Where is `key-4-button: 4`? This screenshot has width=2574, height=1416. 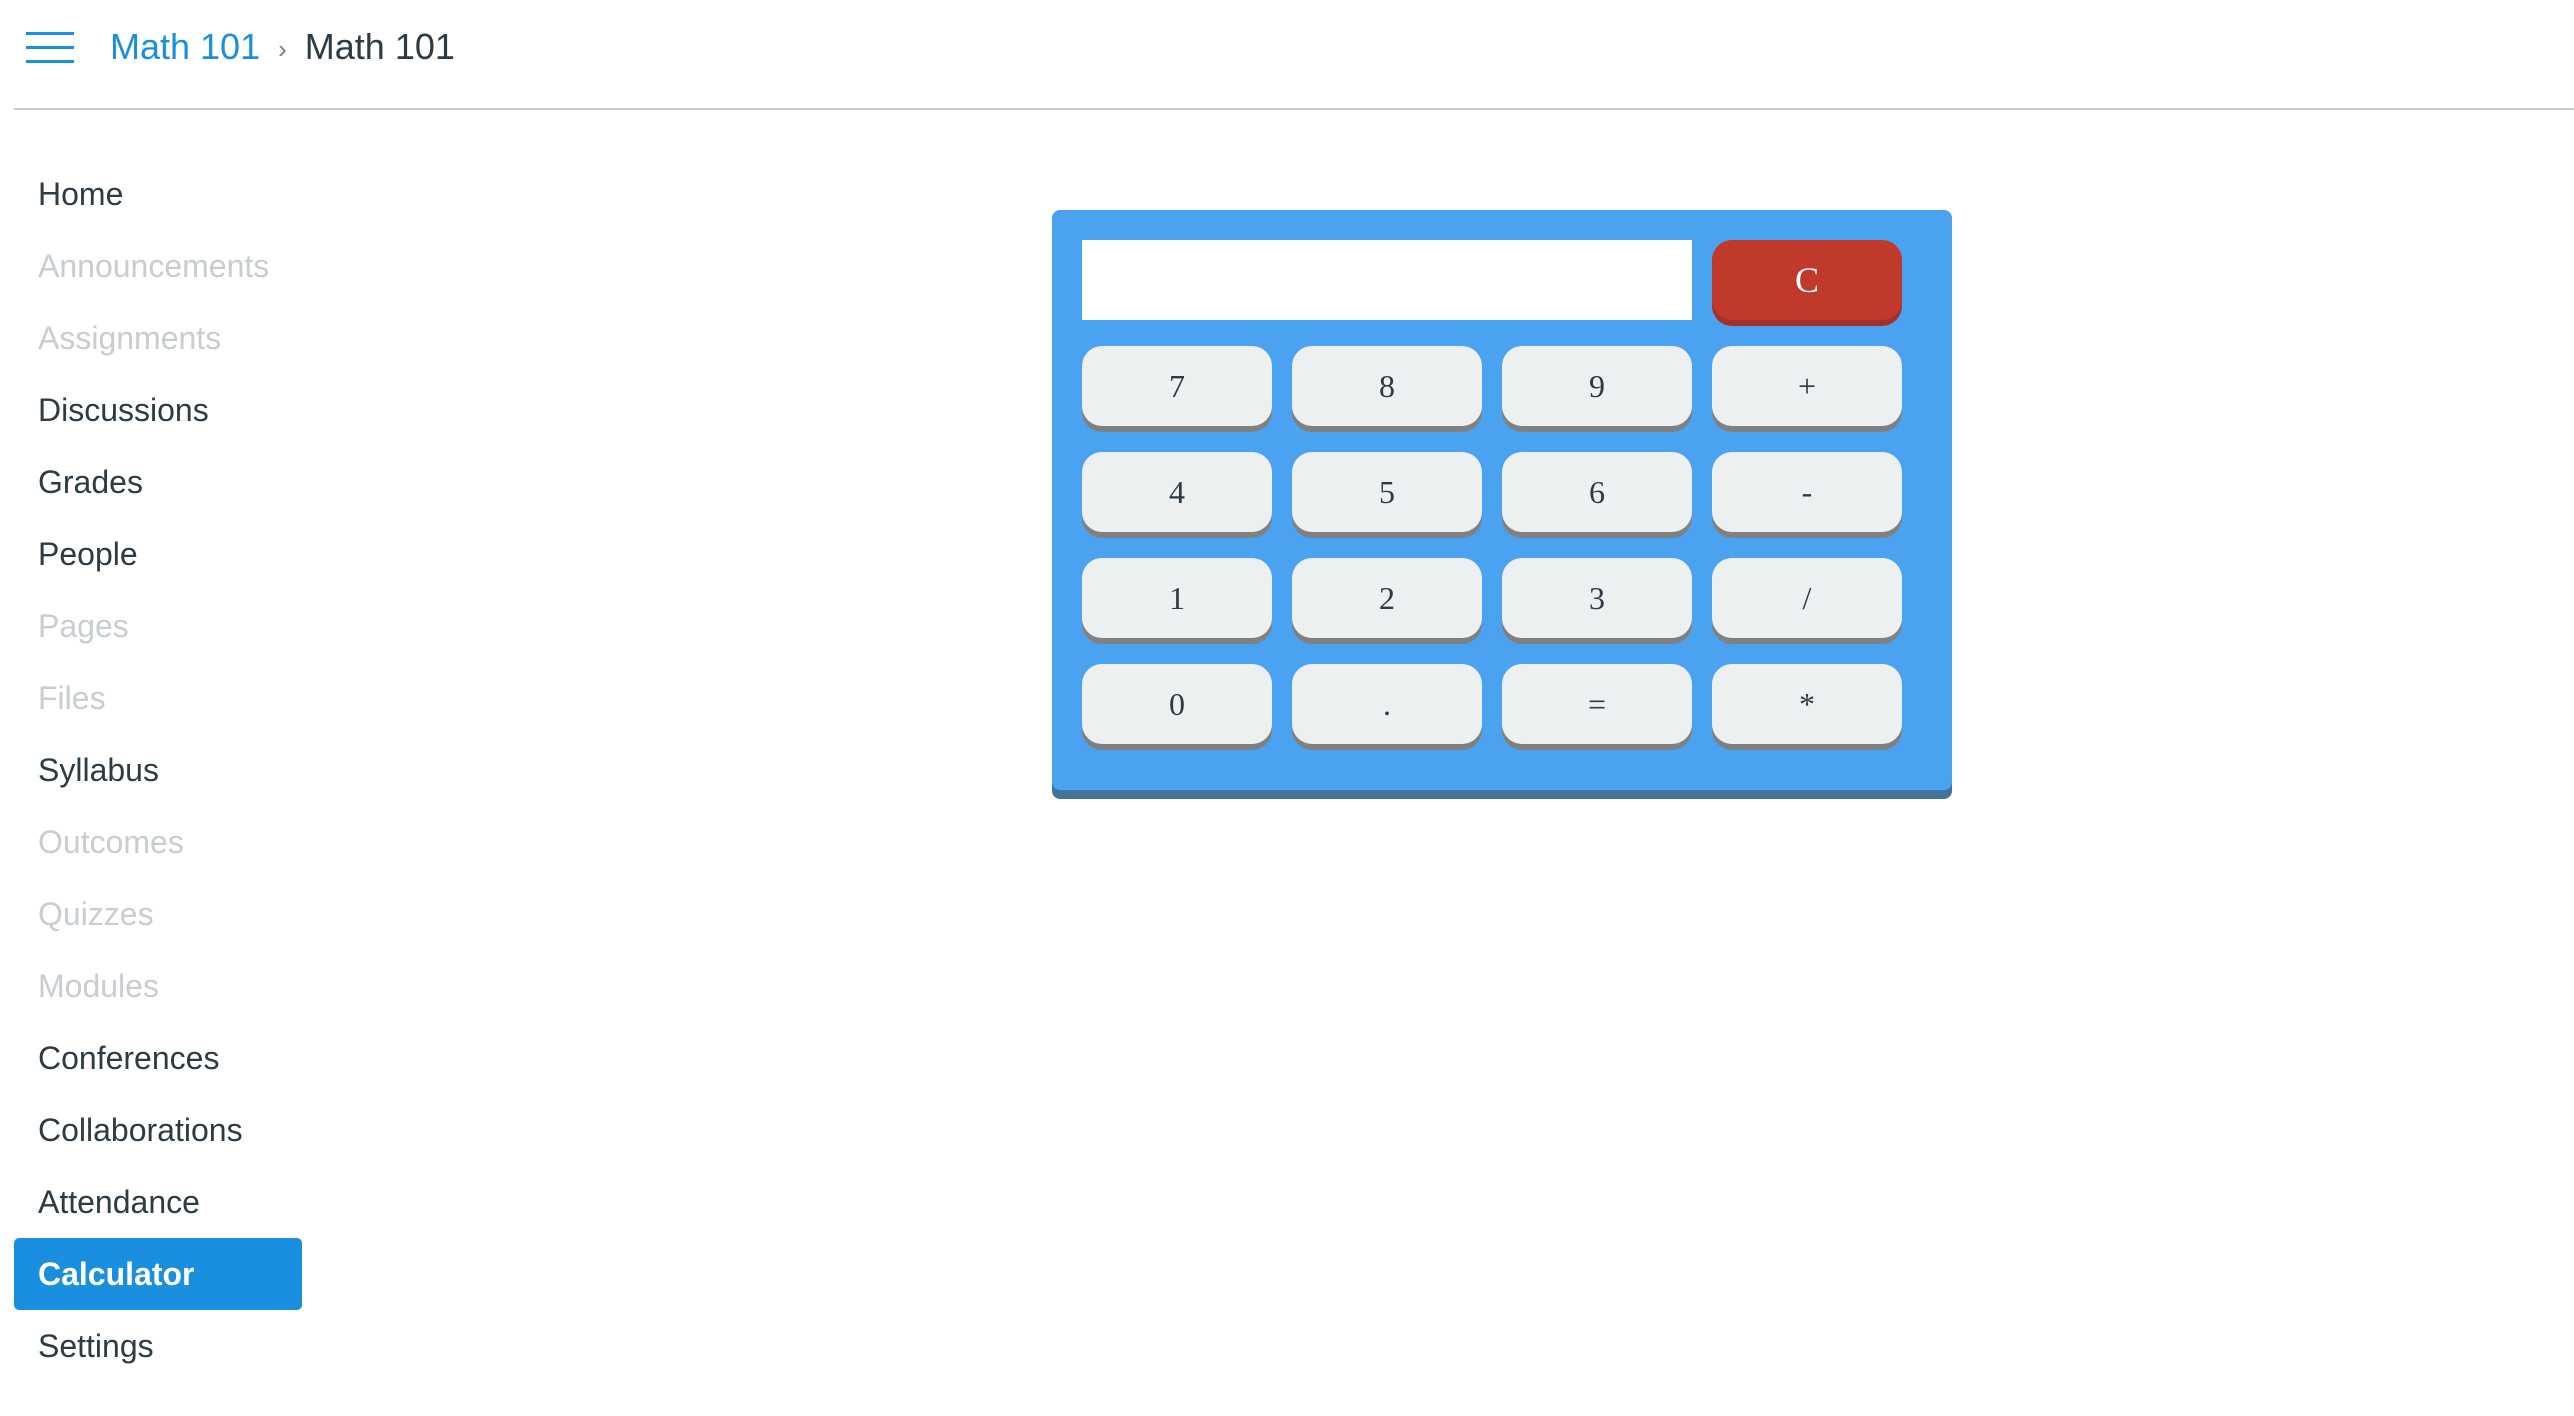
key-4-button: 4 is located at coordinates (1177, 492).